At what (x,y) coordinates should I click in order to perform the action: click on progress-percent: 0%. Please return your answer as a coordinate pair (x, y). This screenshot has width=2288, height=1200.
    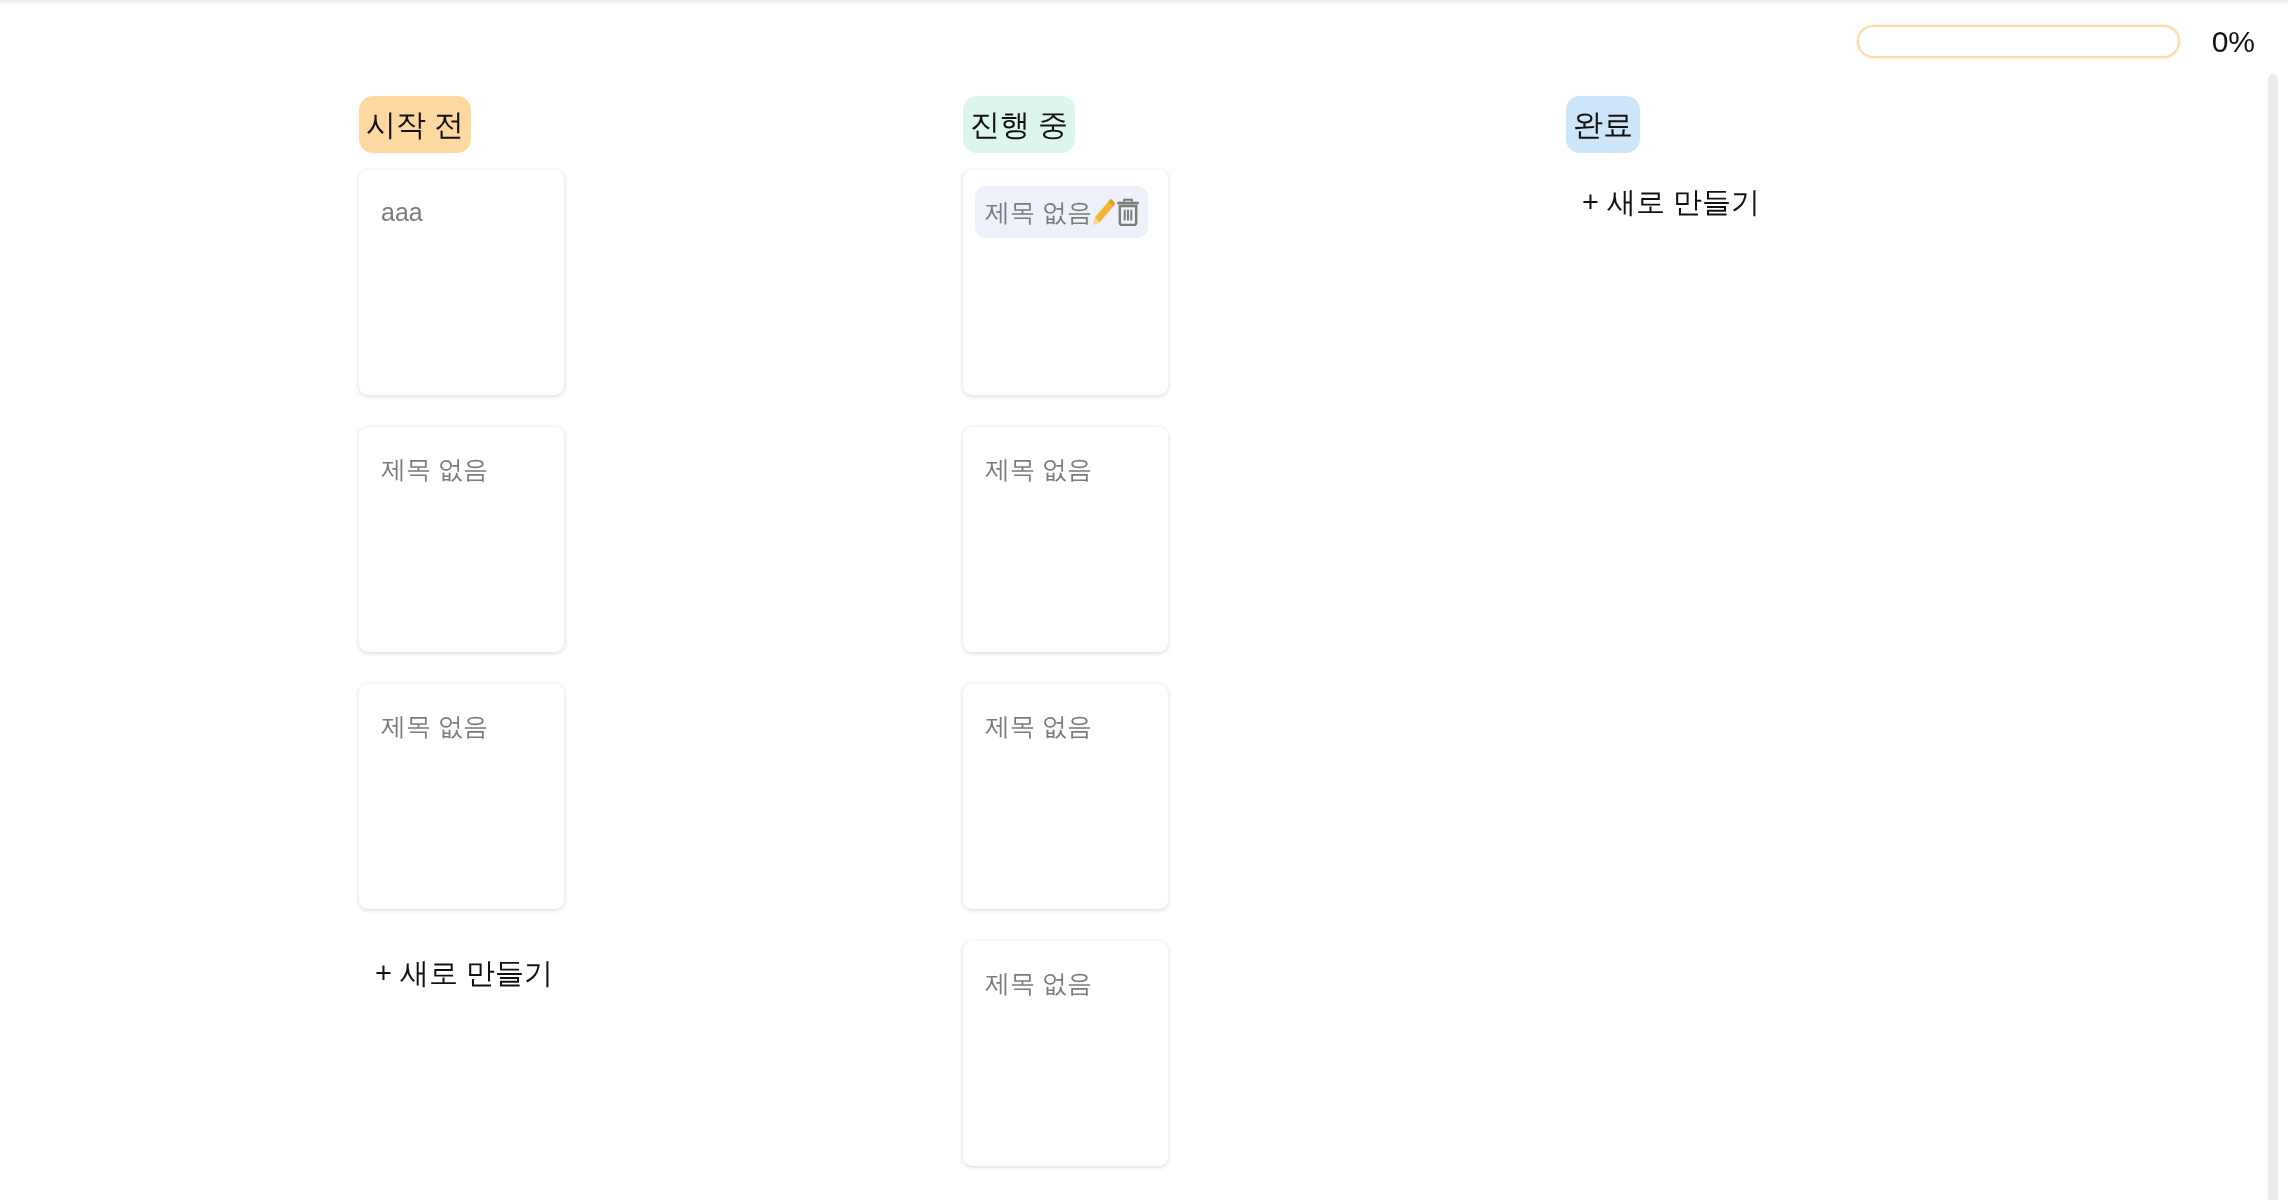
    Looking at the image, I should click on (2233, 41).